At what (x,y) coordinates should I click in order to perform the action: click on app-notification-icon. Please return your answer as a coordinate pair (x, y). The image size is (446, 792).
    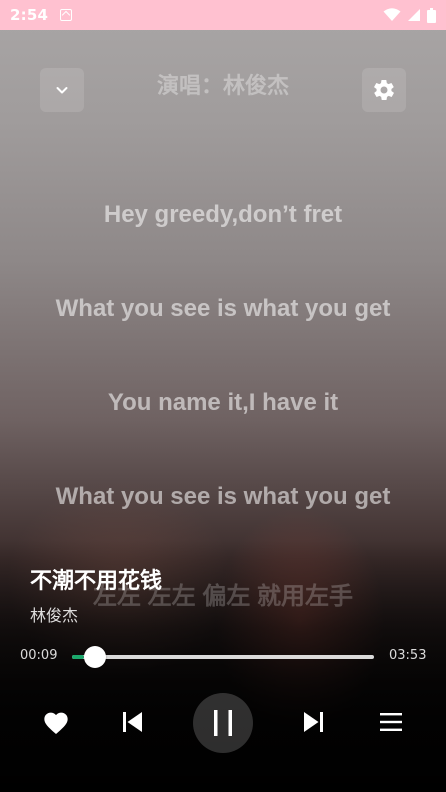
    Looking at the image, I should click on (66, 15).